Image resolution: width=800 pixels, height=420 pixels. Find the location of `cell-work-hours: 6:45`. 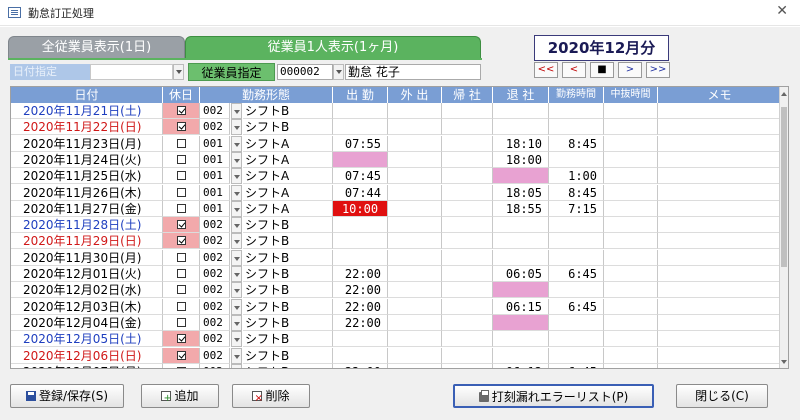

cell-work-hours: 6:45 is located at coordinates (576, 365).